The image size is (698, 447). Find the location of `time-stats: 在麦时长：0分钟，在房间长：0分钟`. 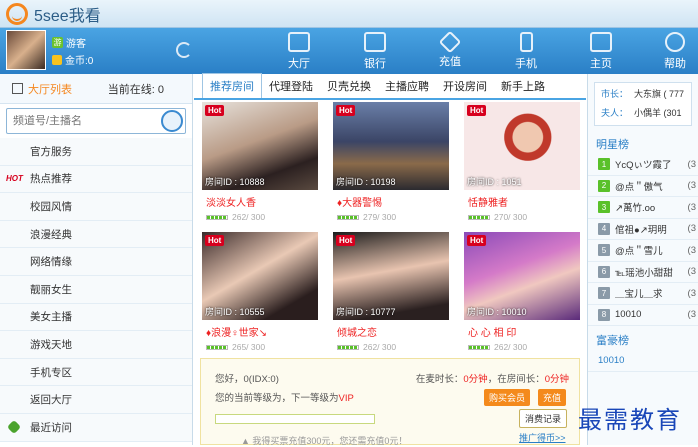

time-stats: 在麦时长：0分钟，在房间长：0分钟 is located at coordinates (492, 378).